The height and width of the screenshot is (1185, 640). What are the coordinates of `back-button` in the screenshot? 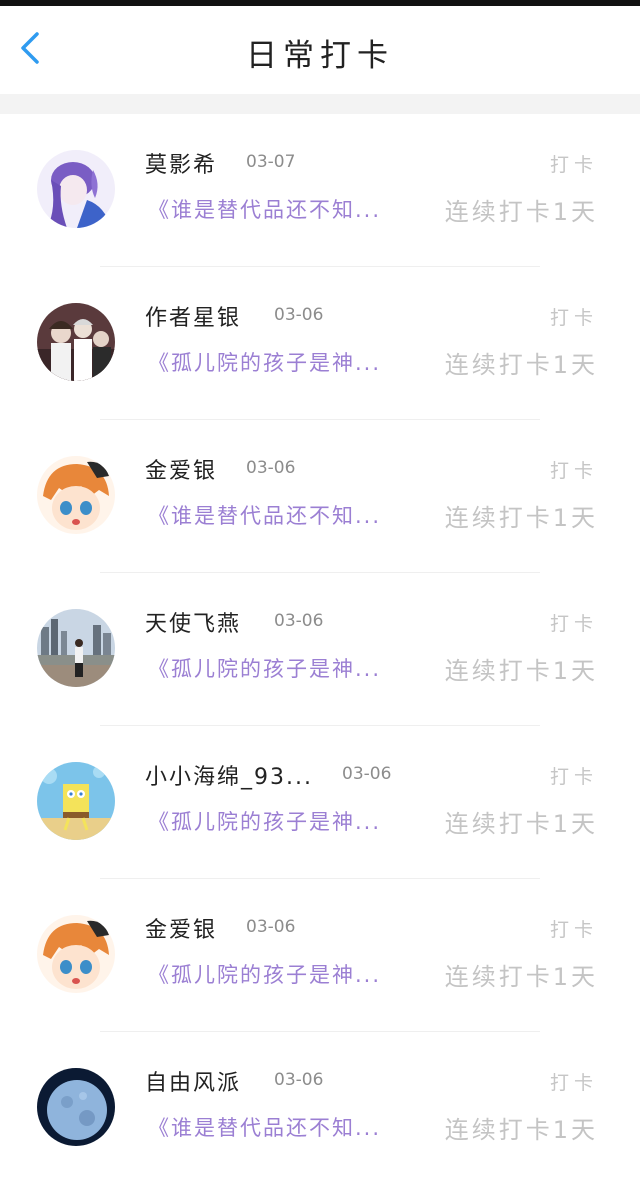 It's located at (30, 50).